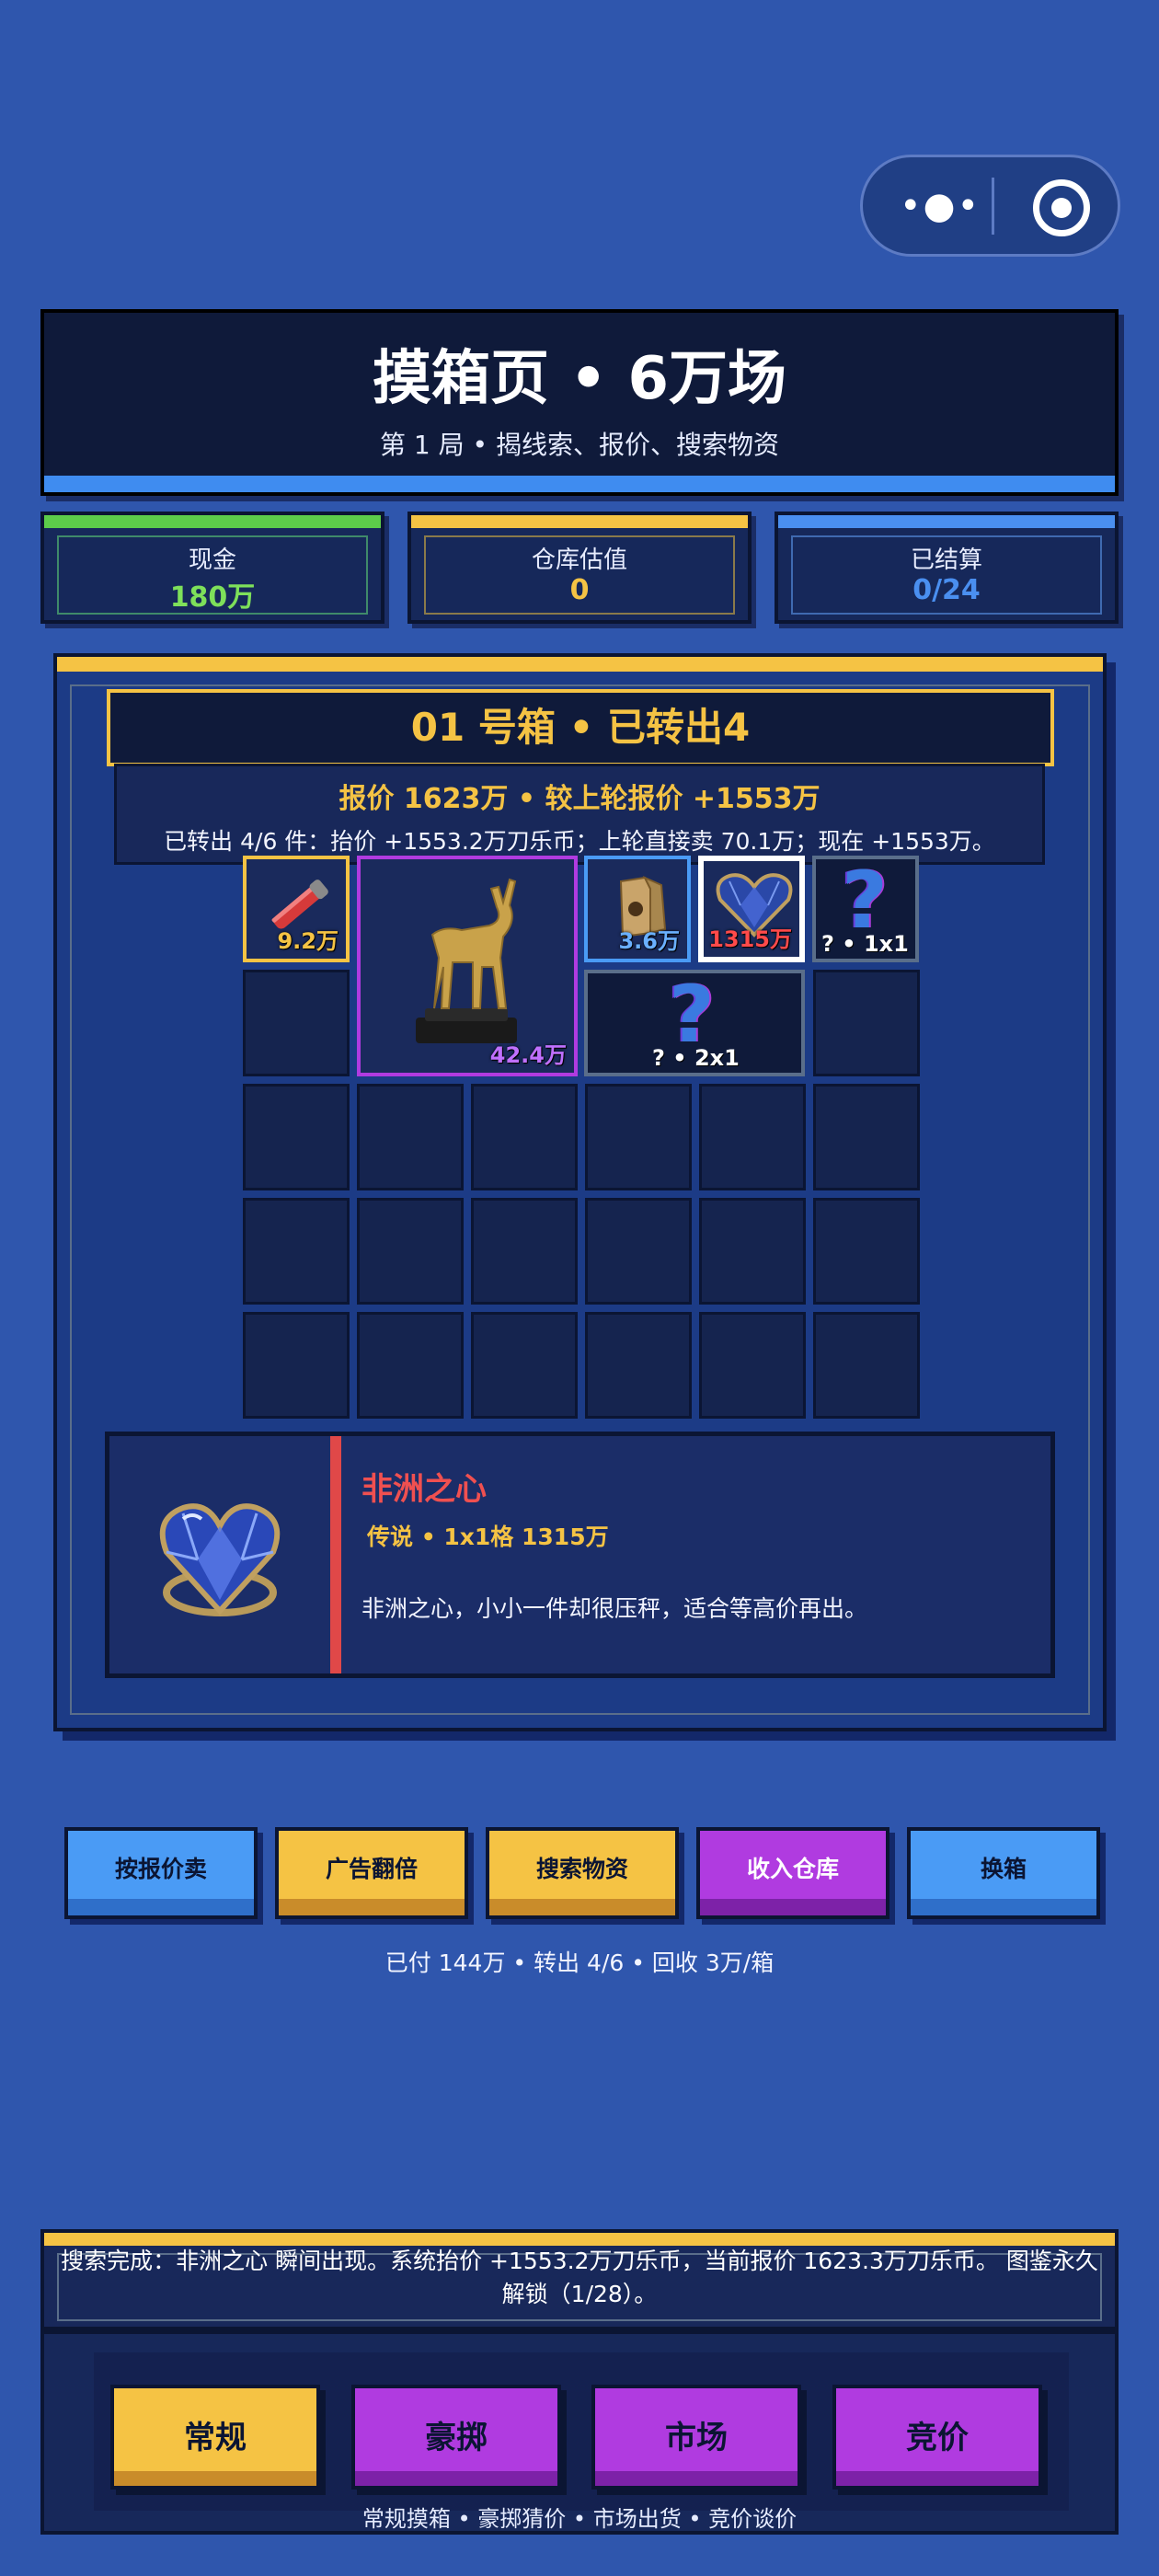 The width and height of the screenshot is (1159, 2576). I want to click on panel-accent-bar, so click(580, 664).